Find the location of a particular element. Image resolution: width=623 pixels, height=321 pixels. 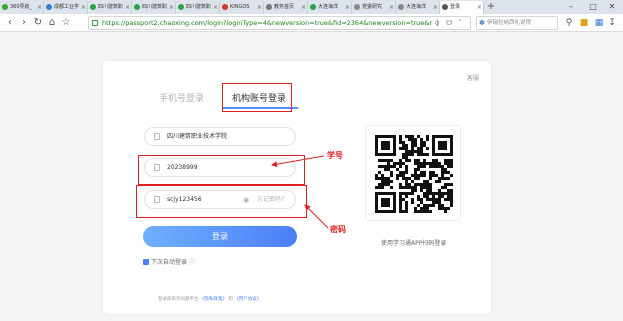

annotation-label-student-id: 学号 is located at coordinates (335, 155).